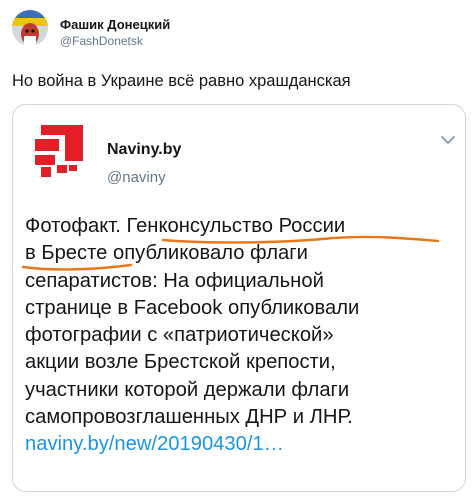 The image size is (473, 496). Describe the element at coordinates (136, 177) in the screenshot. I see `quoted-author-handle: @naviny` at that location.